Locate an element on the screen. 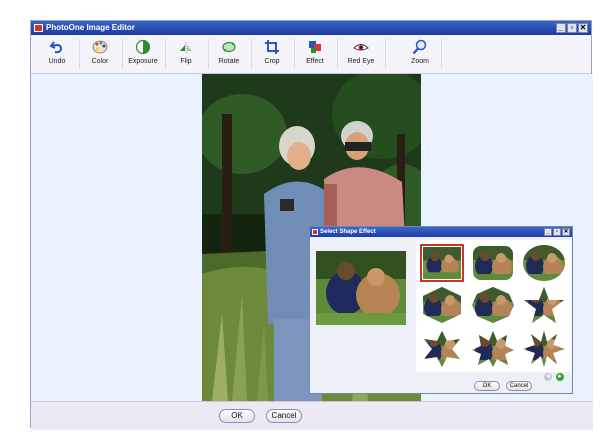 This screenshot has width=600, height=436. rotate-icon is located at coordinates (229, 47).